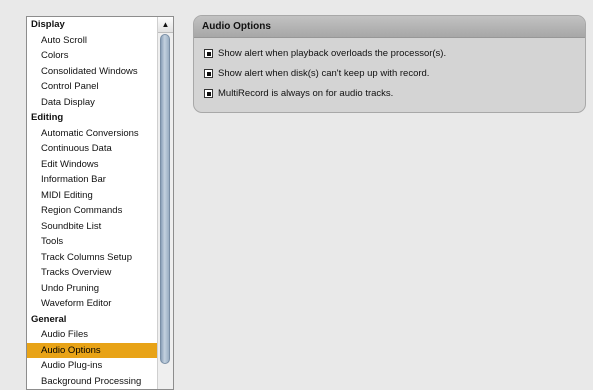 The height and width of the screenshot is (390, 593). I want to click on sidebar-item-undo-pruning: Undo Pruning, so click(92, 289).